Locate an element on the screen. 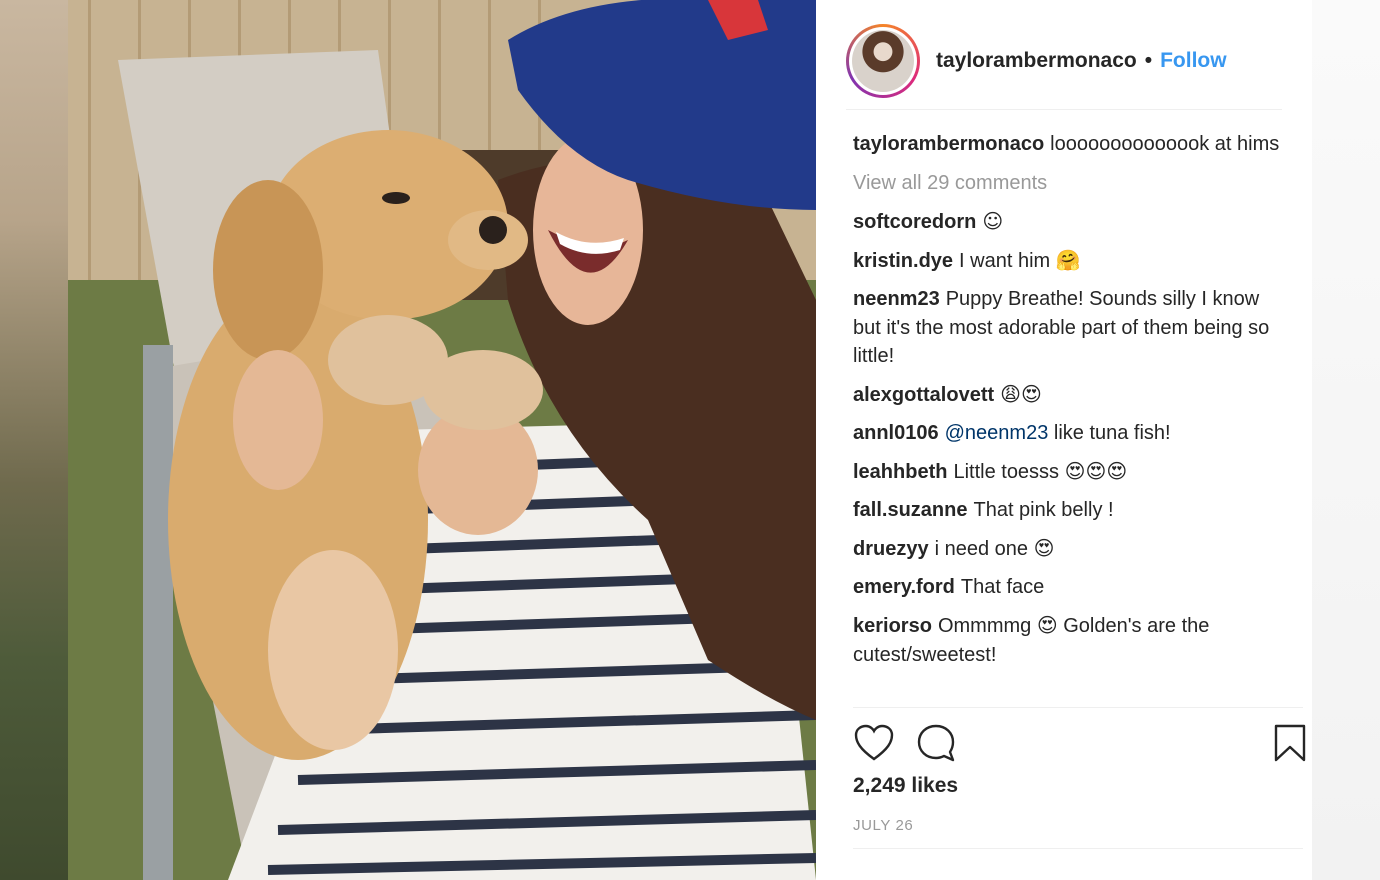  header-username: taylorambermonaco is located at coordinates (1036, 61).